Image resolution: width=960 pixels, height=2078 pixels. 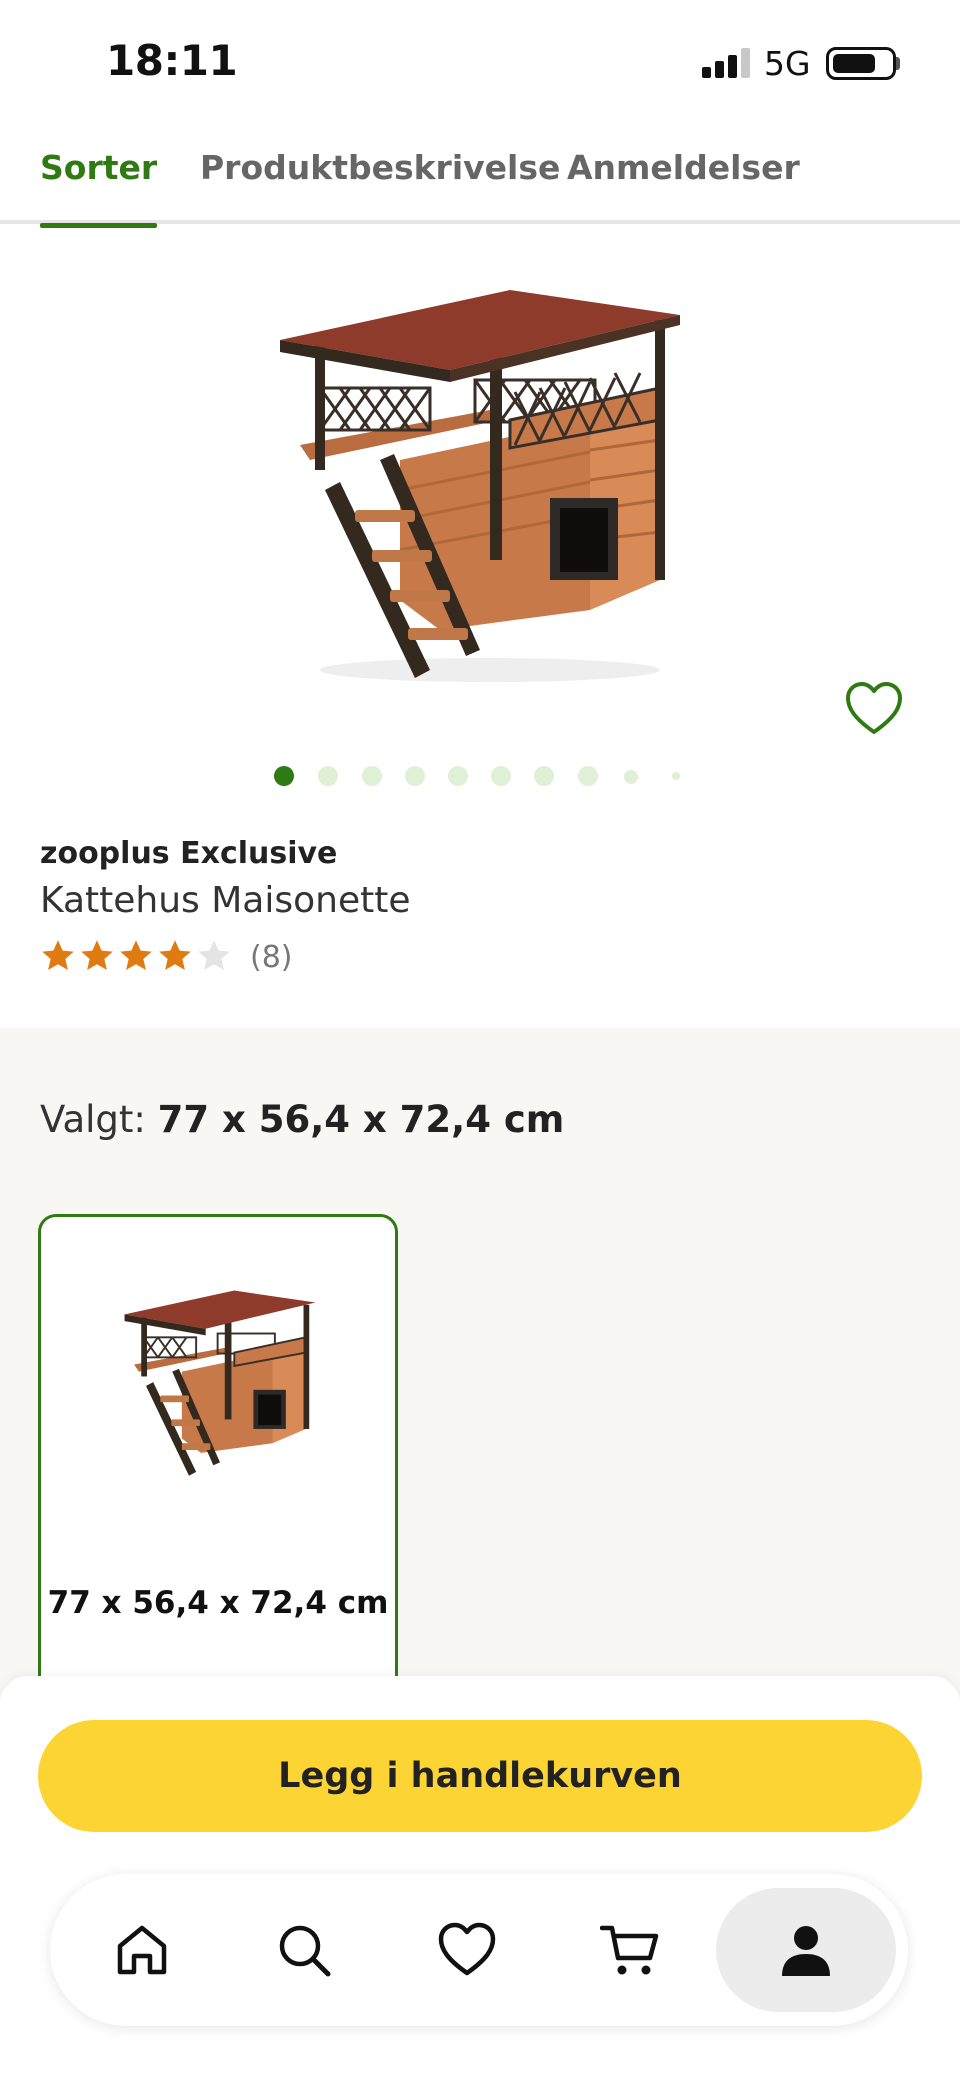 I want to click on product-brand: zooplus Exclusive, so click(x=188, y=853).